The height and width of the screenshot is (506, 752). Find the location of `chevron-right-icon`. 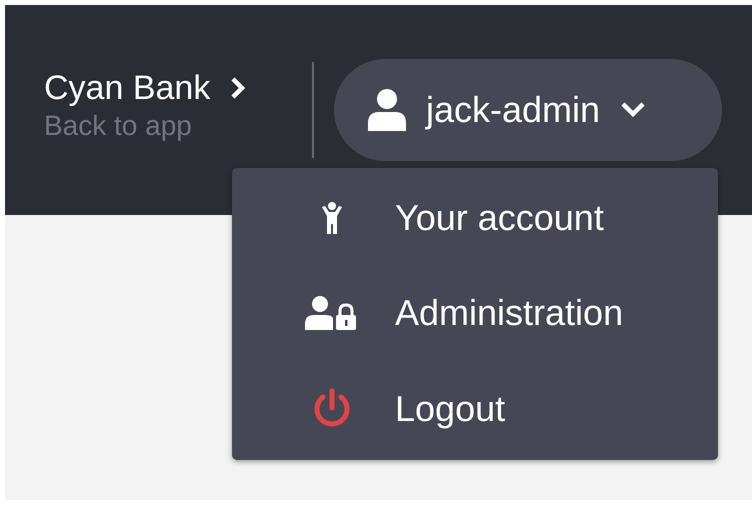

chevron-right-icon is located at coordinates (238, 88).